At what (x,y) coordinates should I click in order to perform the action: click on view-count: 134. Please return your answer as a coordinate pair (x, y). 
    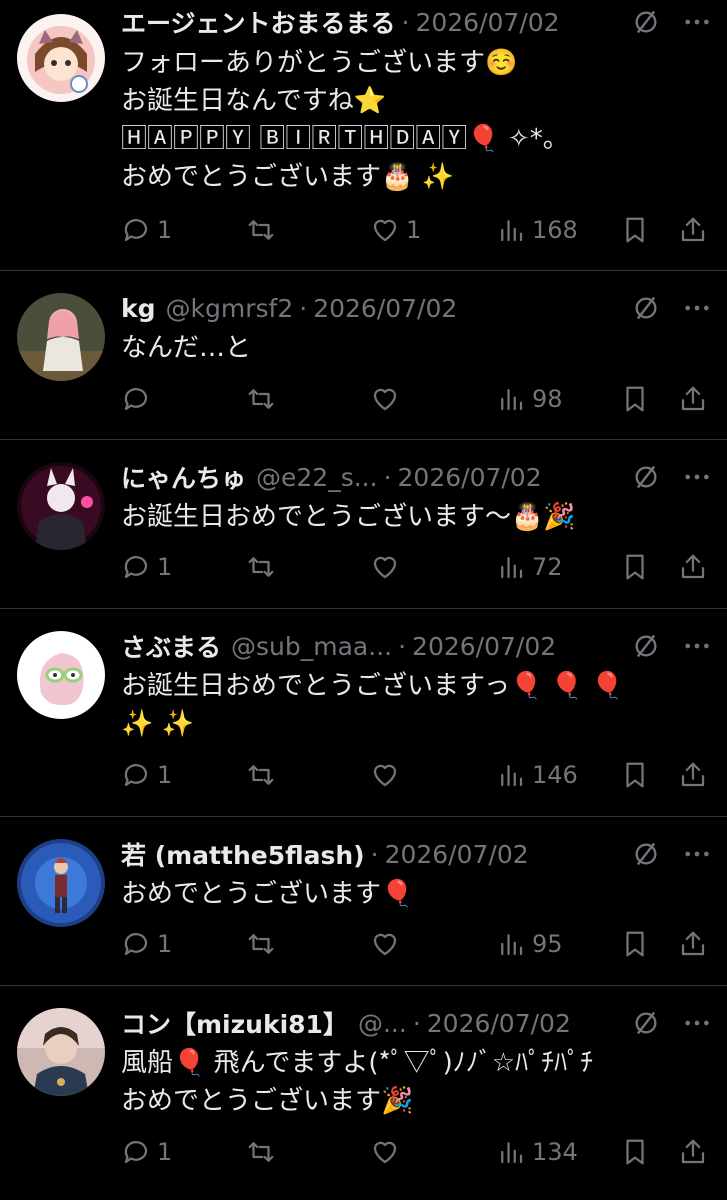
    Looking at the image, I should click on (555, 1152).